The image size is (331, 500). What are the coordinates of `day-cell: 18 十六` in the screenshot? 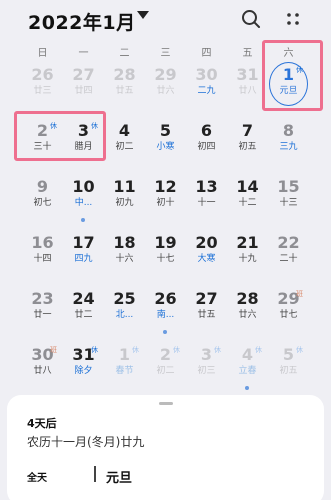 It's located at (124, 254).